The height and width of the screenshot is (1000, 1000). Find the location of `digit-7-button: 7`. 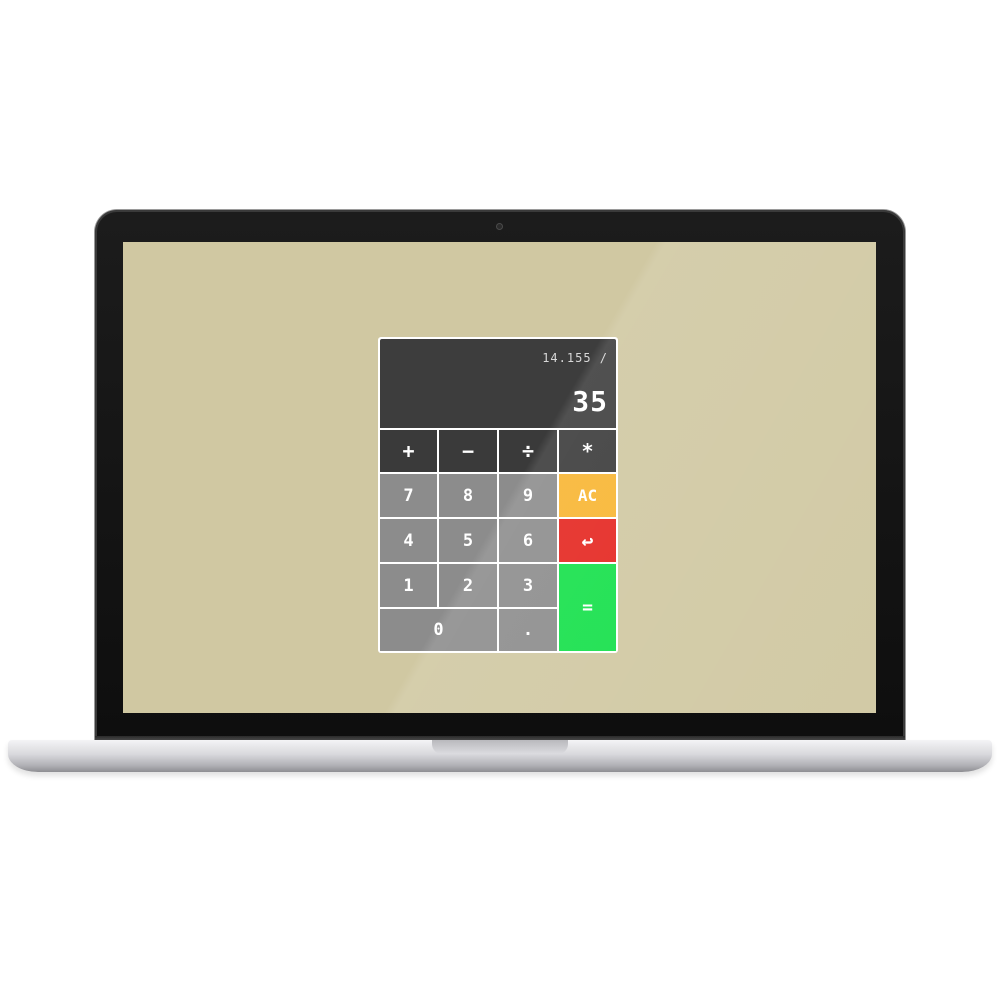

digit-7-button: 7 is located at coordinates (408, 495).